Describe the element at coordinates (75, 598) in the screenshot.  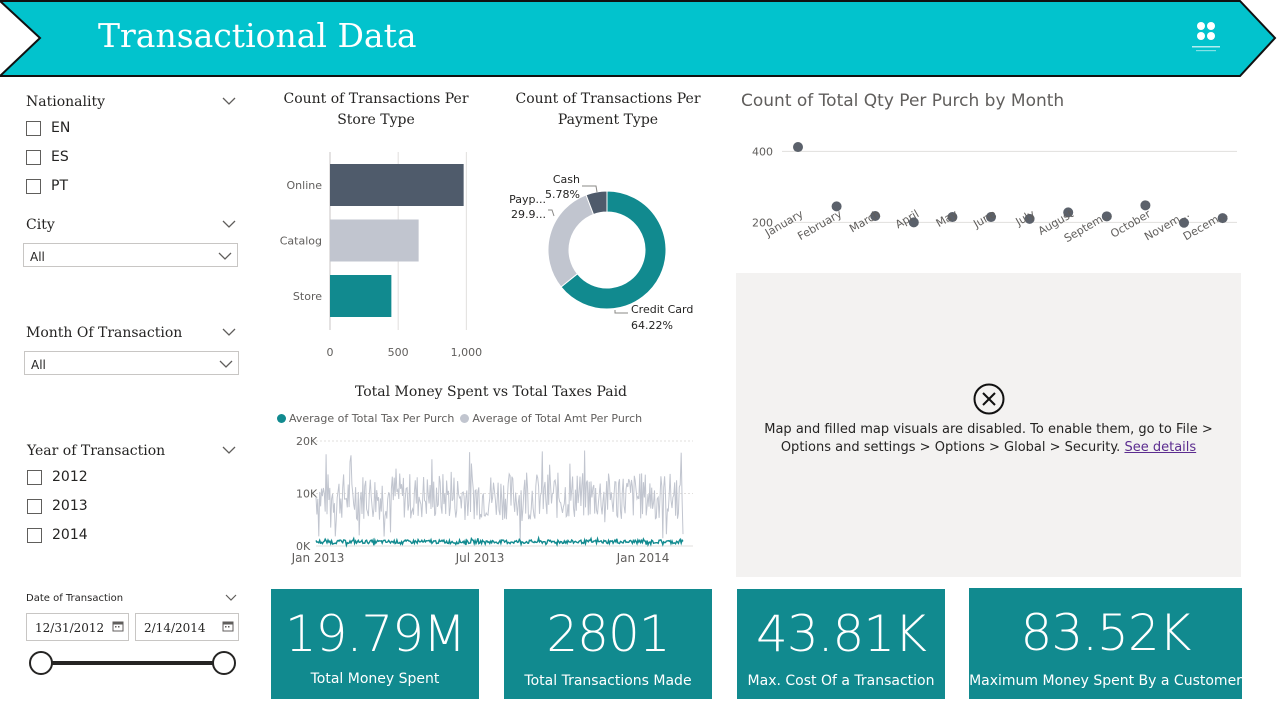
I see `date-slicer-title: Date of Transaction` at that location.